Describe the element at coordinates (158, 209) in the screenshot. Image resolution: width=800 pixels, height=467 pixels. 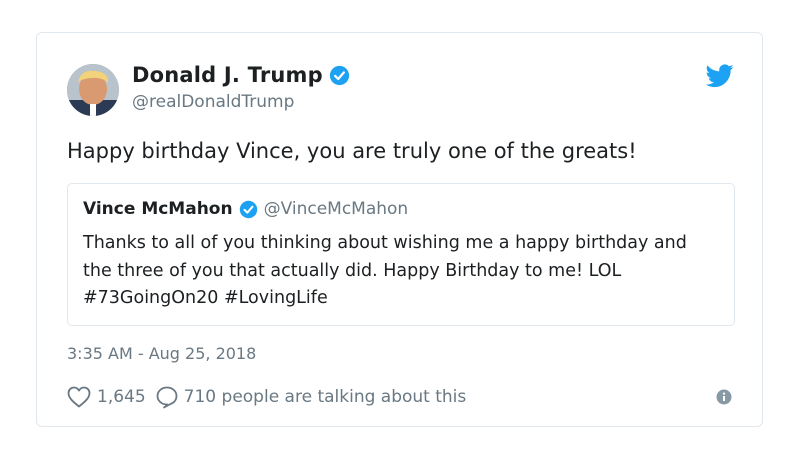
I see `quoted-author-name: Vince McMahon` at that location.